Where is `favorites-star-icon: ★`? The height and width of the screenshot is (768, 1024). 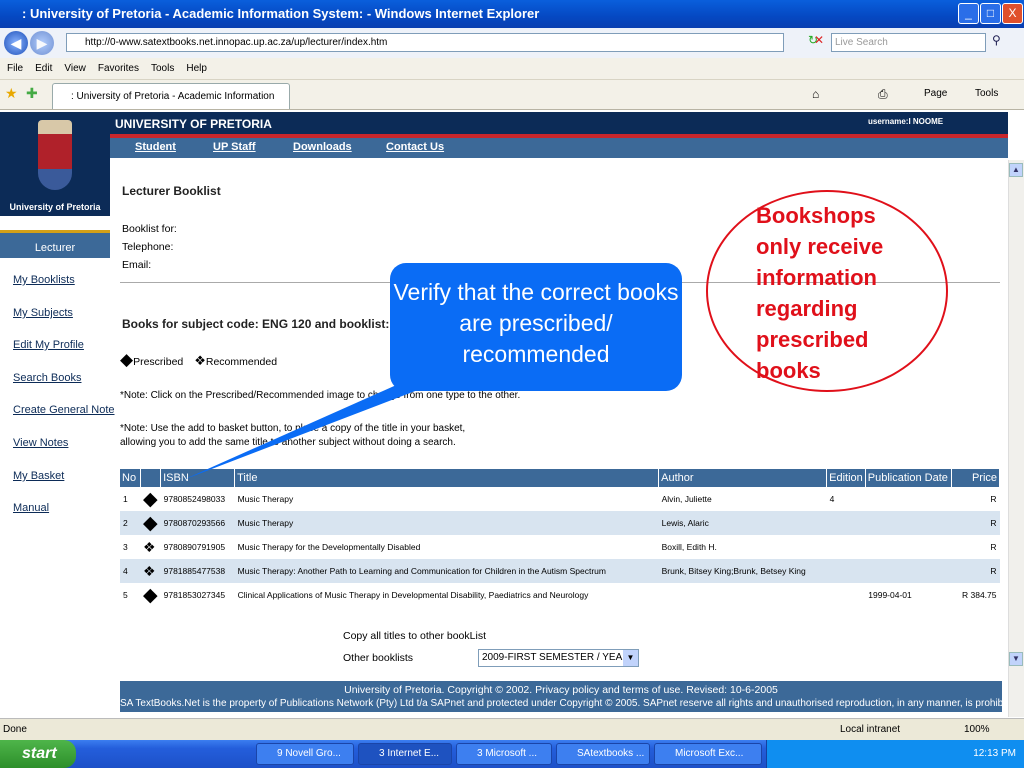 favorites-star-icon: ★ is located at coordinates (11, 93).